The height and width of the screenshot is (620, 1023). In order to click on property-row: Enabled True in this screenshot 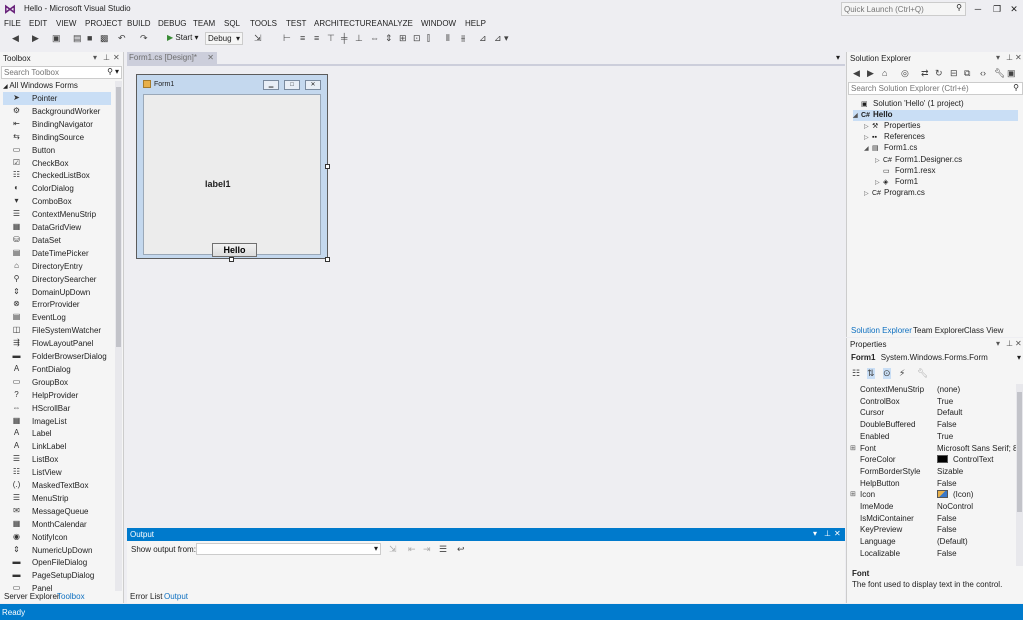, I will do `click(931, 437)`.